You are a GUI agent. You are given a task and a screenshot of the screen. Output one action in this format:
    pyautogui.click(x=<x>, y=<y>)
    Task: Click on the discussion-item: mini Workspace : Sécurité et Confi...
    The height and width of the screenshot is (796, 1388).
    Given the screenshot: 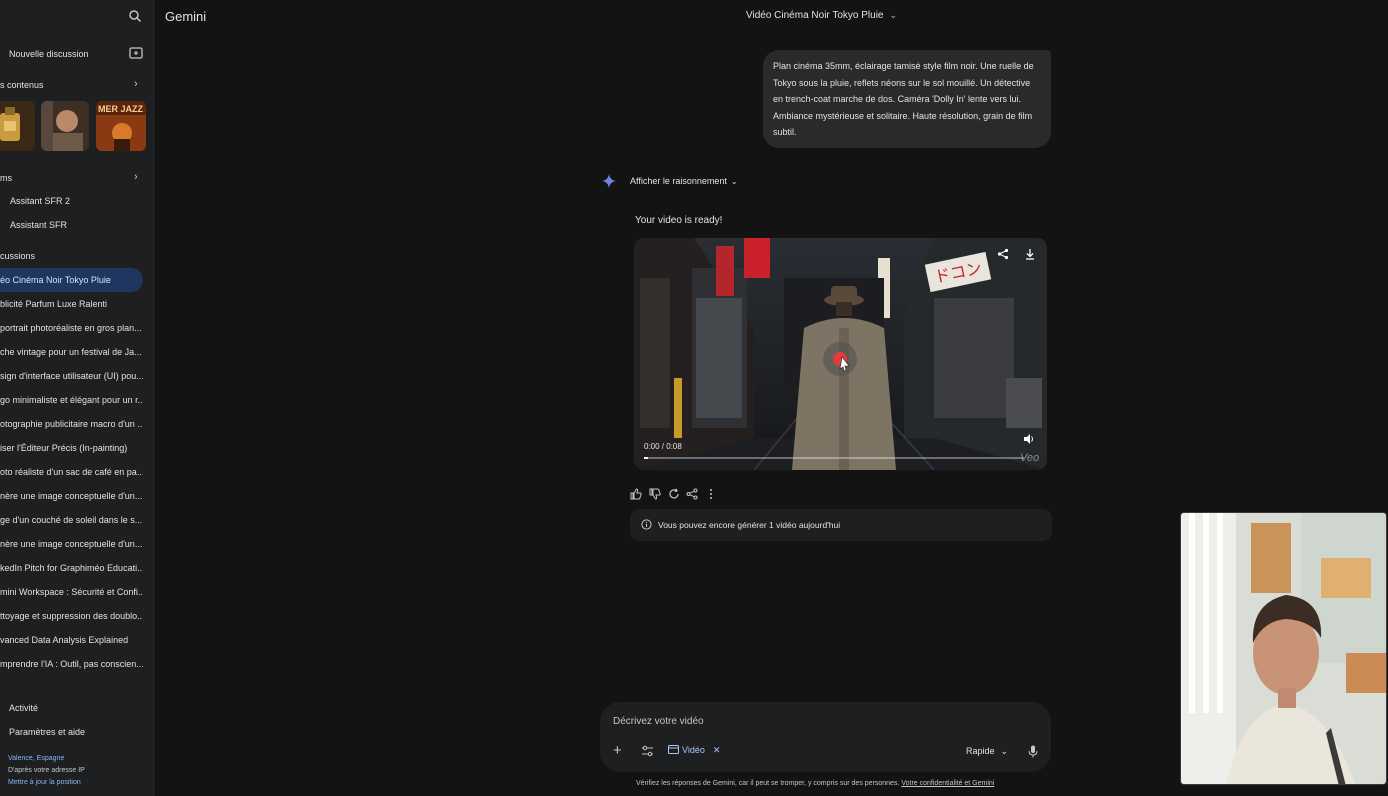 What is the action you would take?
    pyautogui.click(x=71, y=592)
    